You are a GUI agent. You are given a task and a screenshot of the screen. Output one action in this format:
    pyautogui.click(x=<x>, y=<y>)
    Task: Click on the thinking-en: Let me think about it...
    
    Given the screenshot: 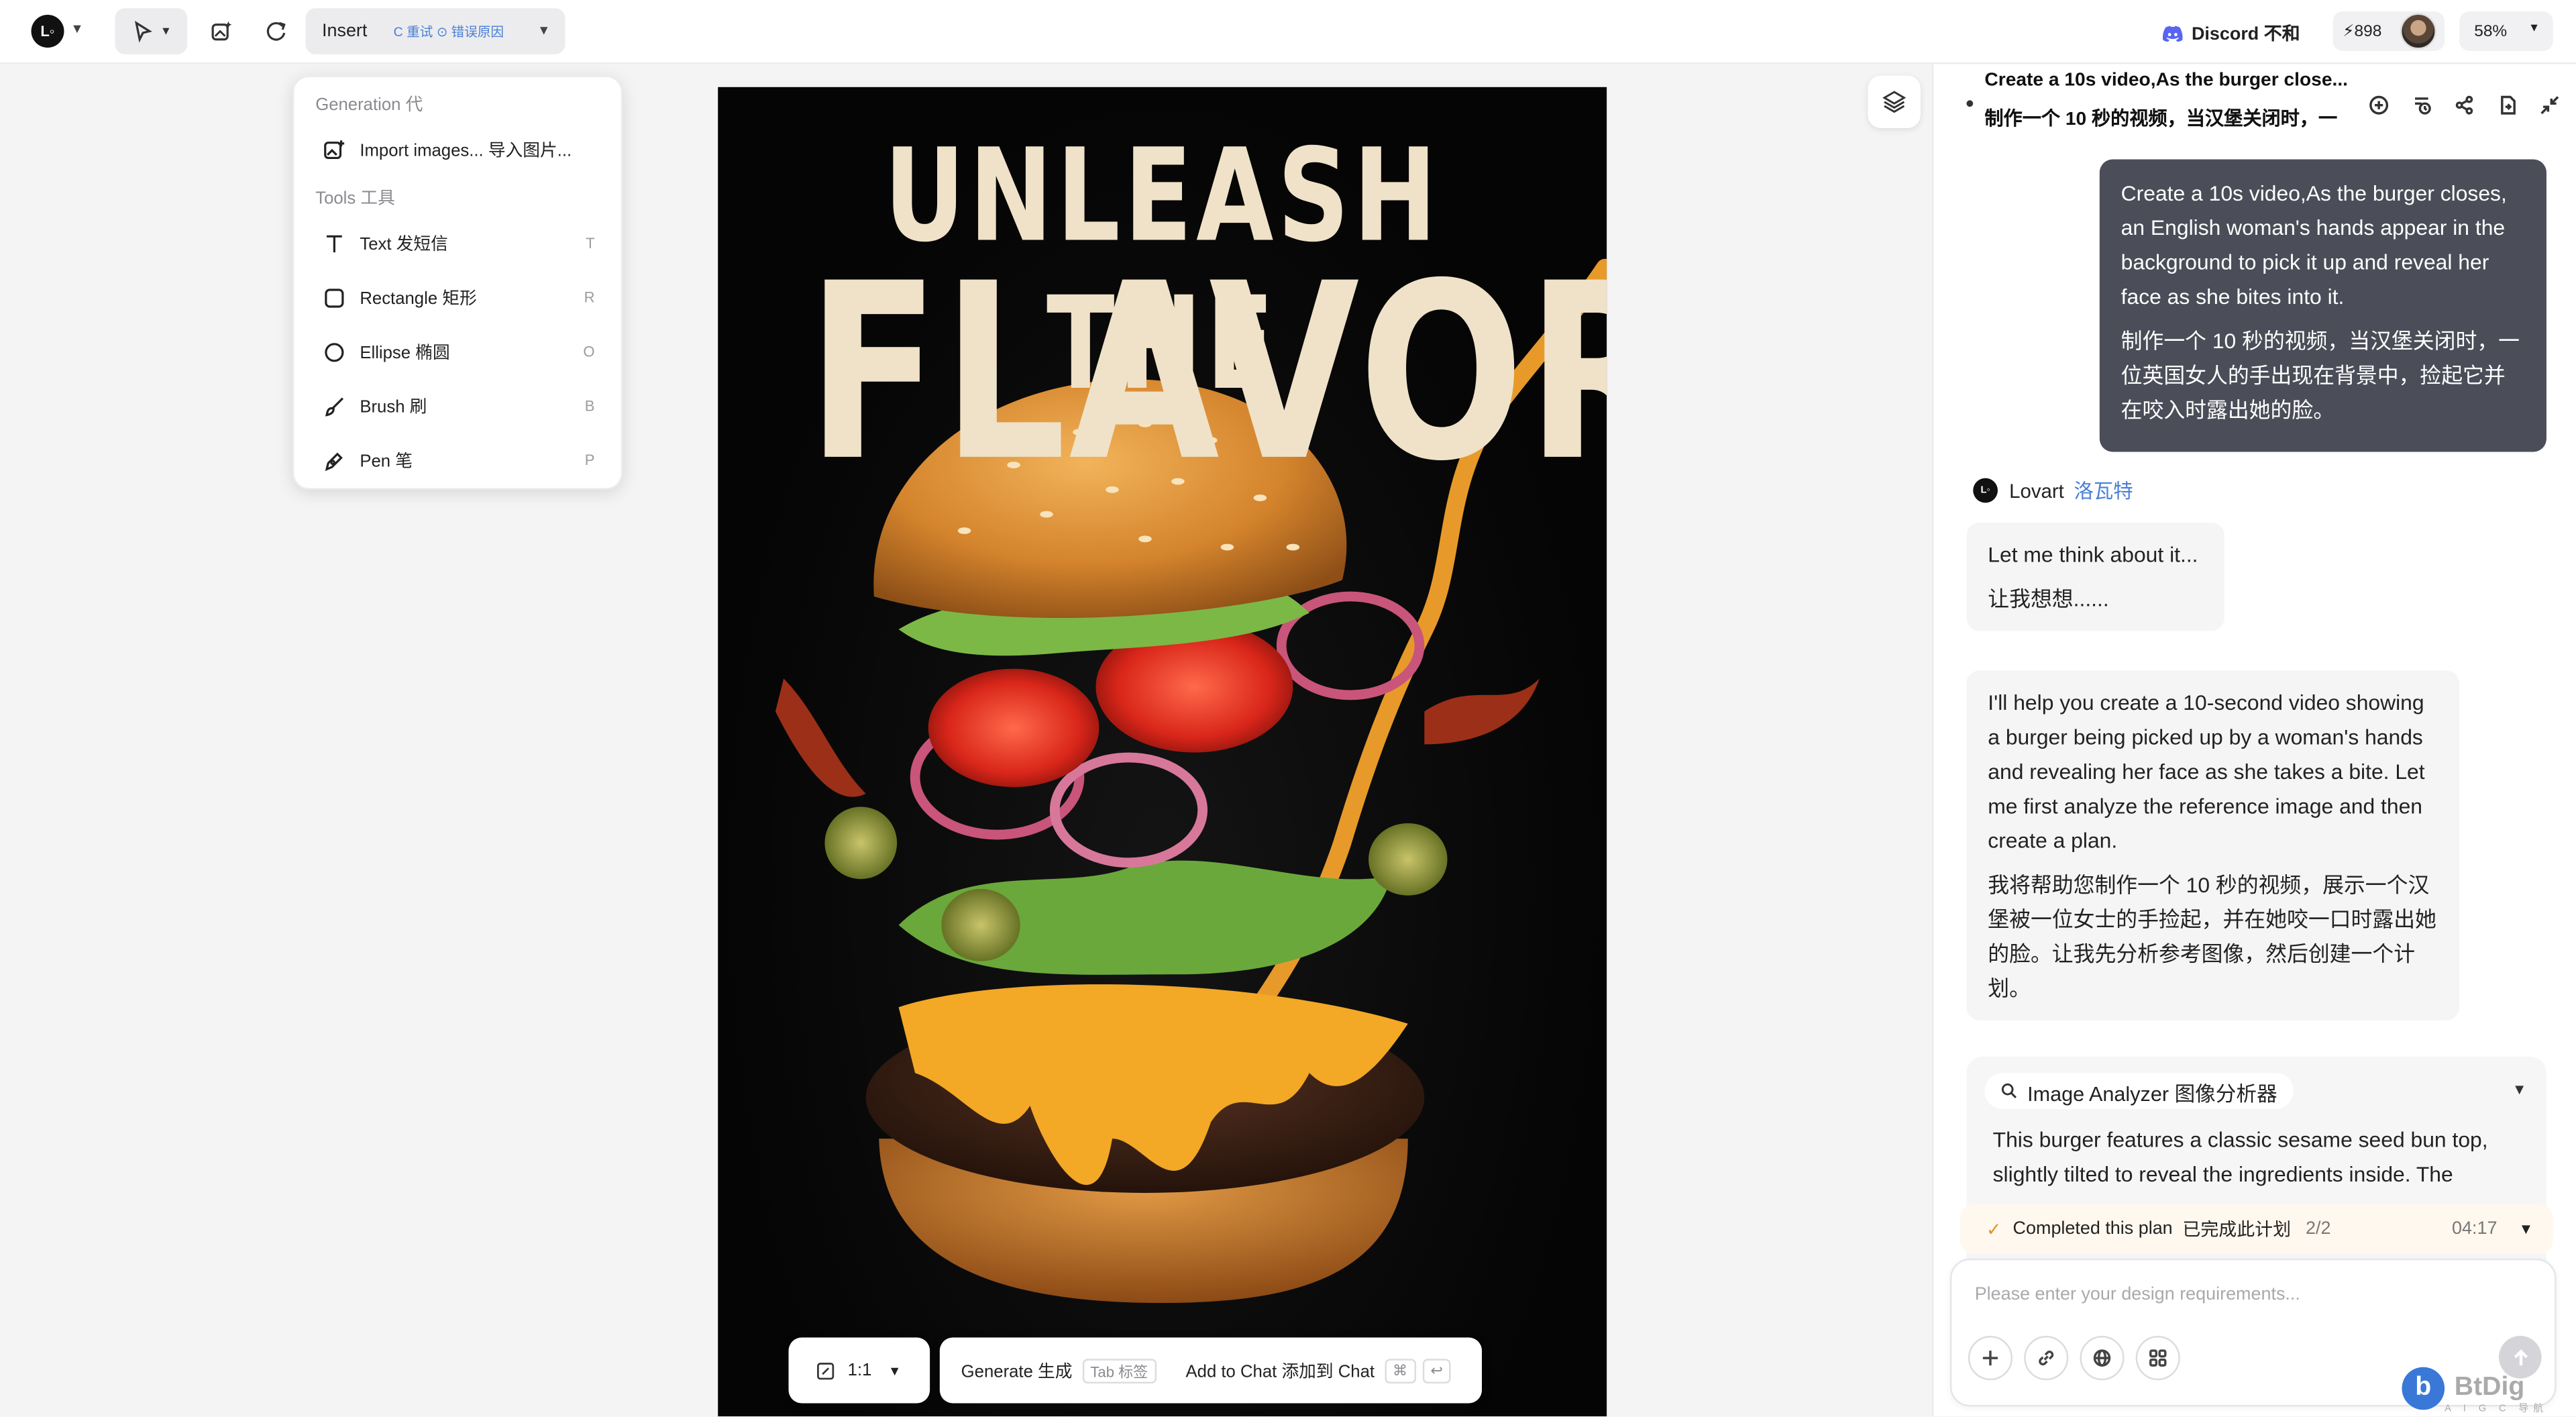 What is the action you would take?
    pyautogui.click(x=2093, y=554)
    